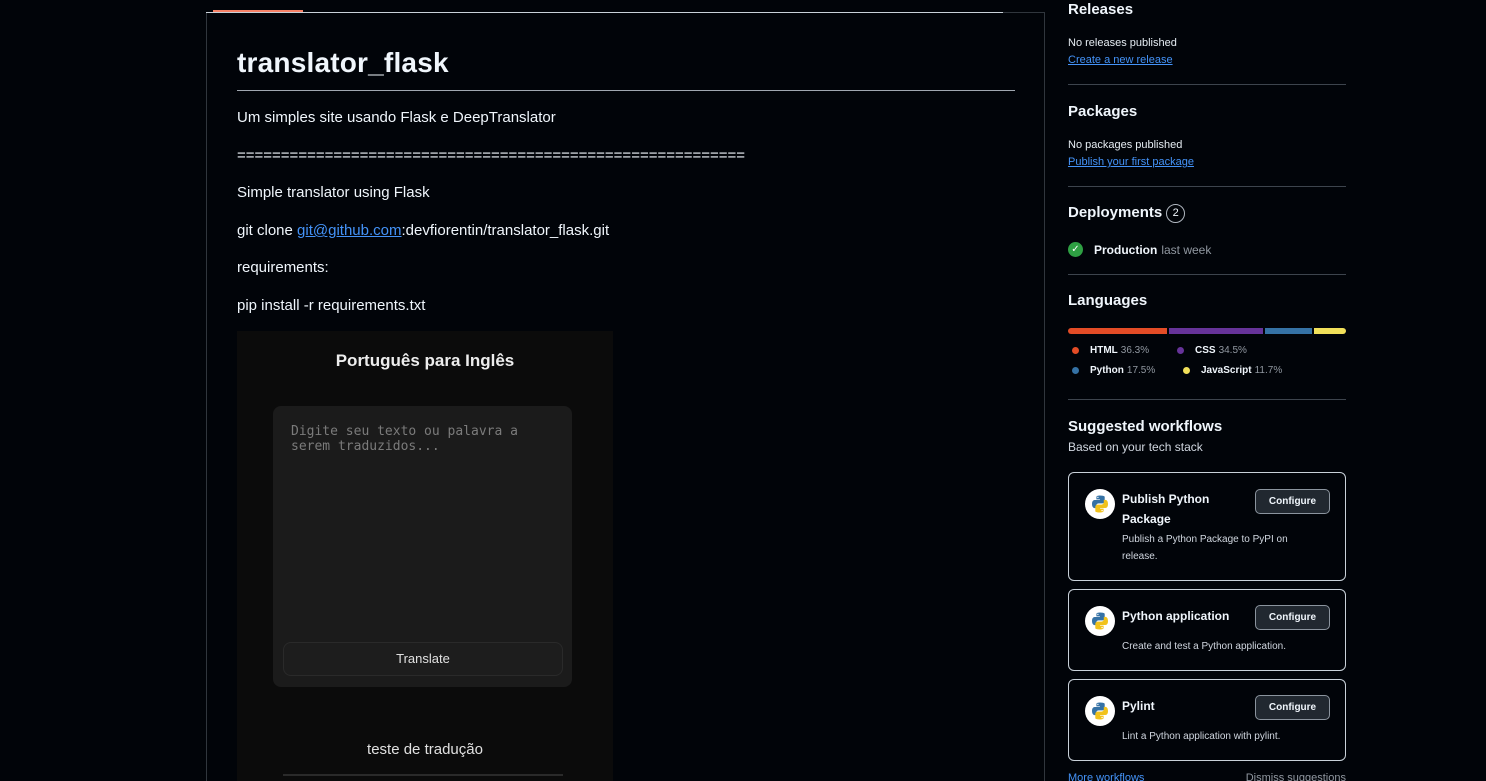 Image resolution: width=1486 pixels, height=781 pixels. I want to click on language-item-html: HTML 36.3%, so click(1110, 350).